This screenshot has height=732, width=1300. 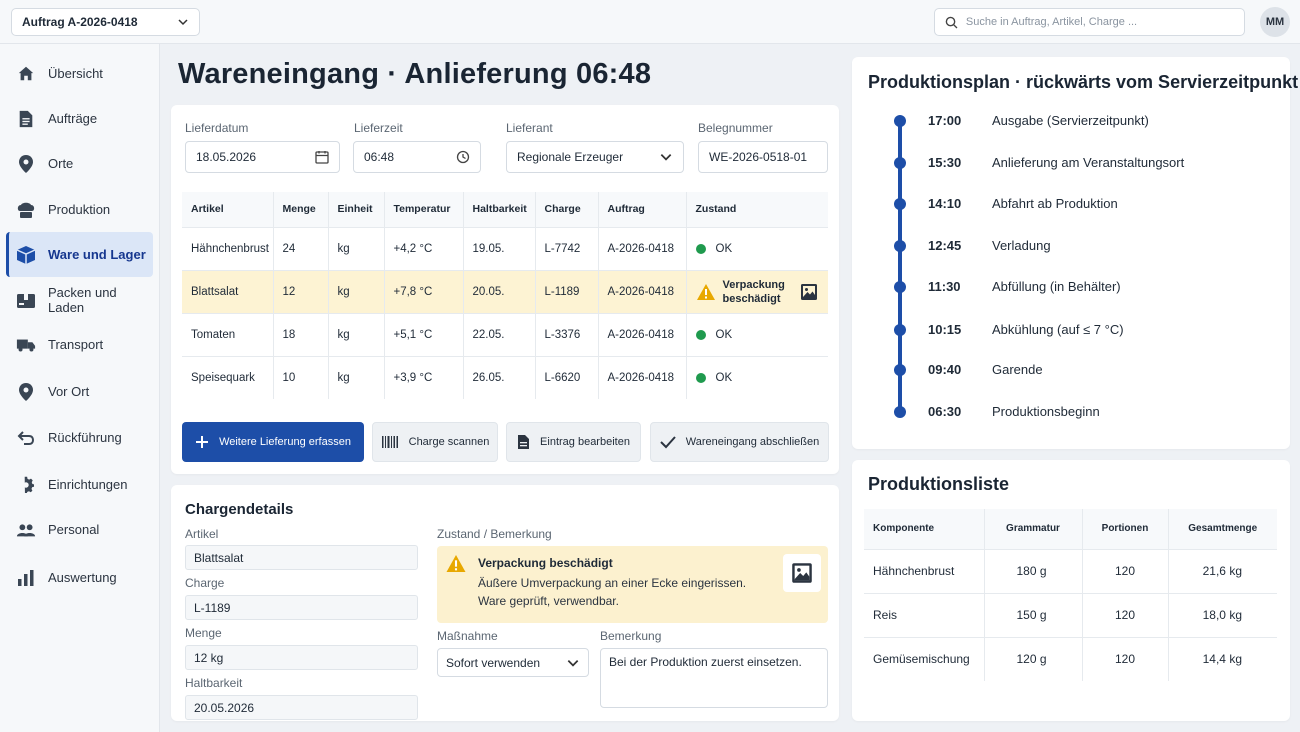 What do you see at coordinates (802, 573) in the screenshot?
I see `photo-button` at bounding box center [802, 573].